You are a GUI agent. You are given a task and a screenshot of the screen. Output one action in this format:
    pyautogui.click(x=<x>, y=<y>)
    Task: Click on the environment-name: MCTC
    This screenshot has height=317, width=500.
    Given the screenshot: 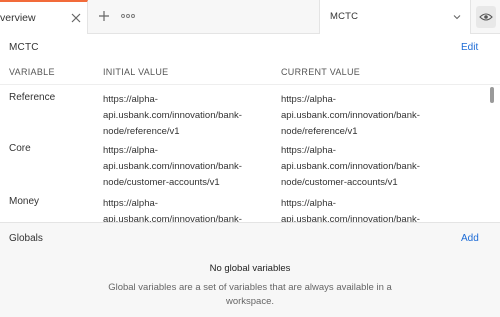 What is the action you would take?
    pyautogui.click(x=24, y=47)
    